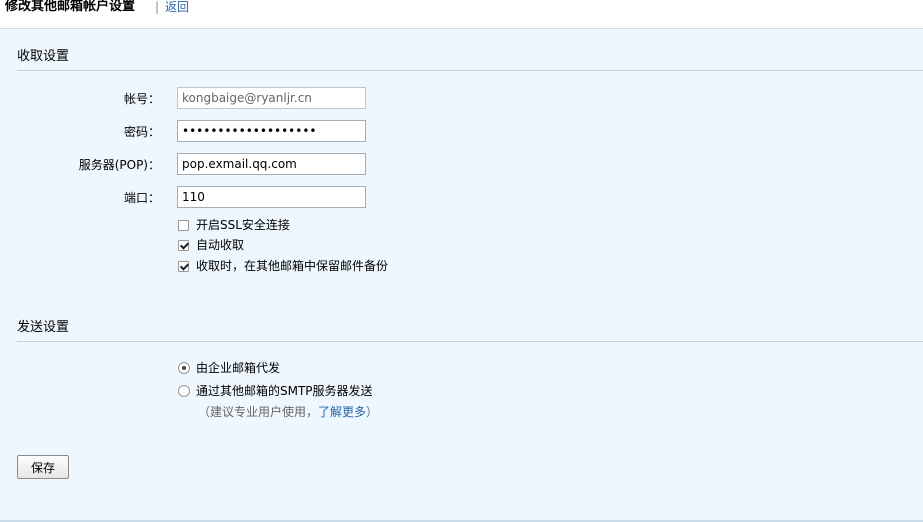  I want to click on smtp-hint-prefix: （建议专业用户使用，, so click(258, 412).